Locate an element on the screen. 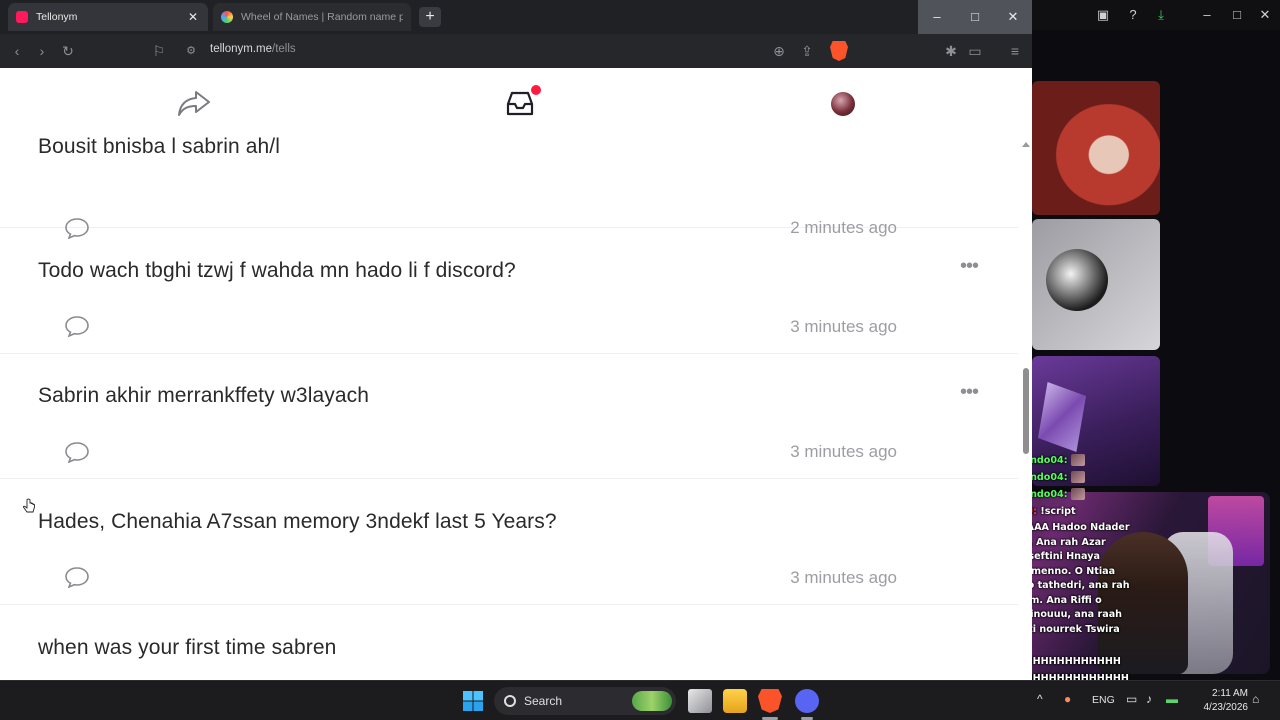 This screenshot has height=720, width=1280. tell-question-text: Bousit bnisba l sabrin ah/l is located at coordinates (159, 146).